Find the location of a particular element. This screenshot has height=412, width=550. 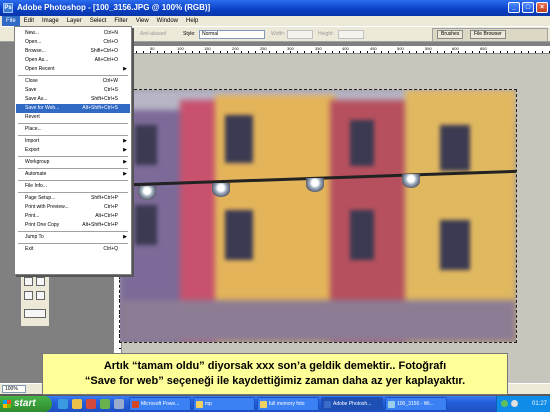

menu-item-exit: Exit Ctrl+Q is located at coordinates (73, 249).